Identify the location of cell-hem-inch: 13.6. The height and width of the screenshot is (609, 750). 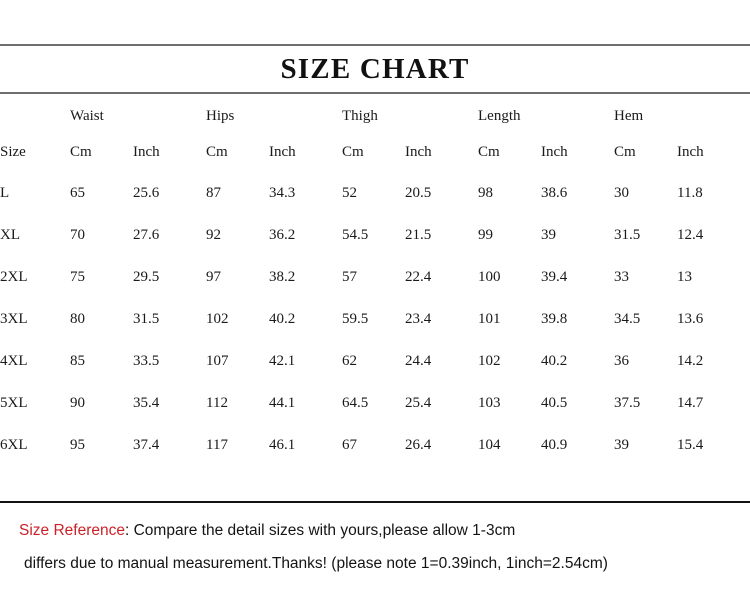
(690, 318).